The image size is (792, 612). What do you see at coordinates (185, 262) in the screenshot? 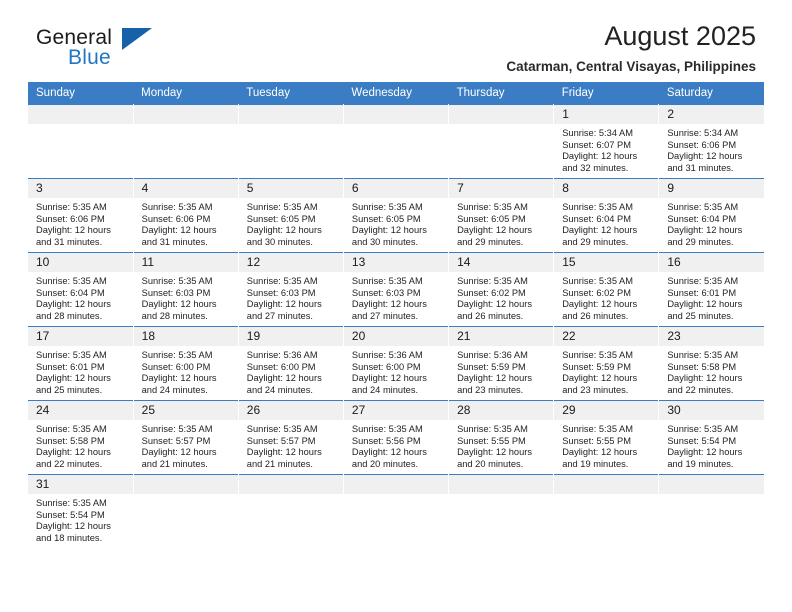
I see `day-number: 11` at bounding box center [185, 262].